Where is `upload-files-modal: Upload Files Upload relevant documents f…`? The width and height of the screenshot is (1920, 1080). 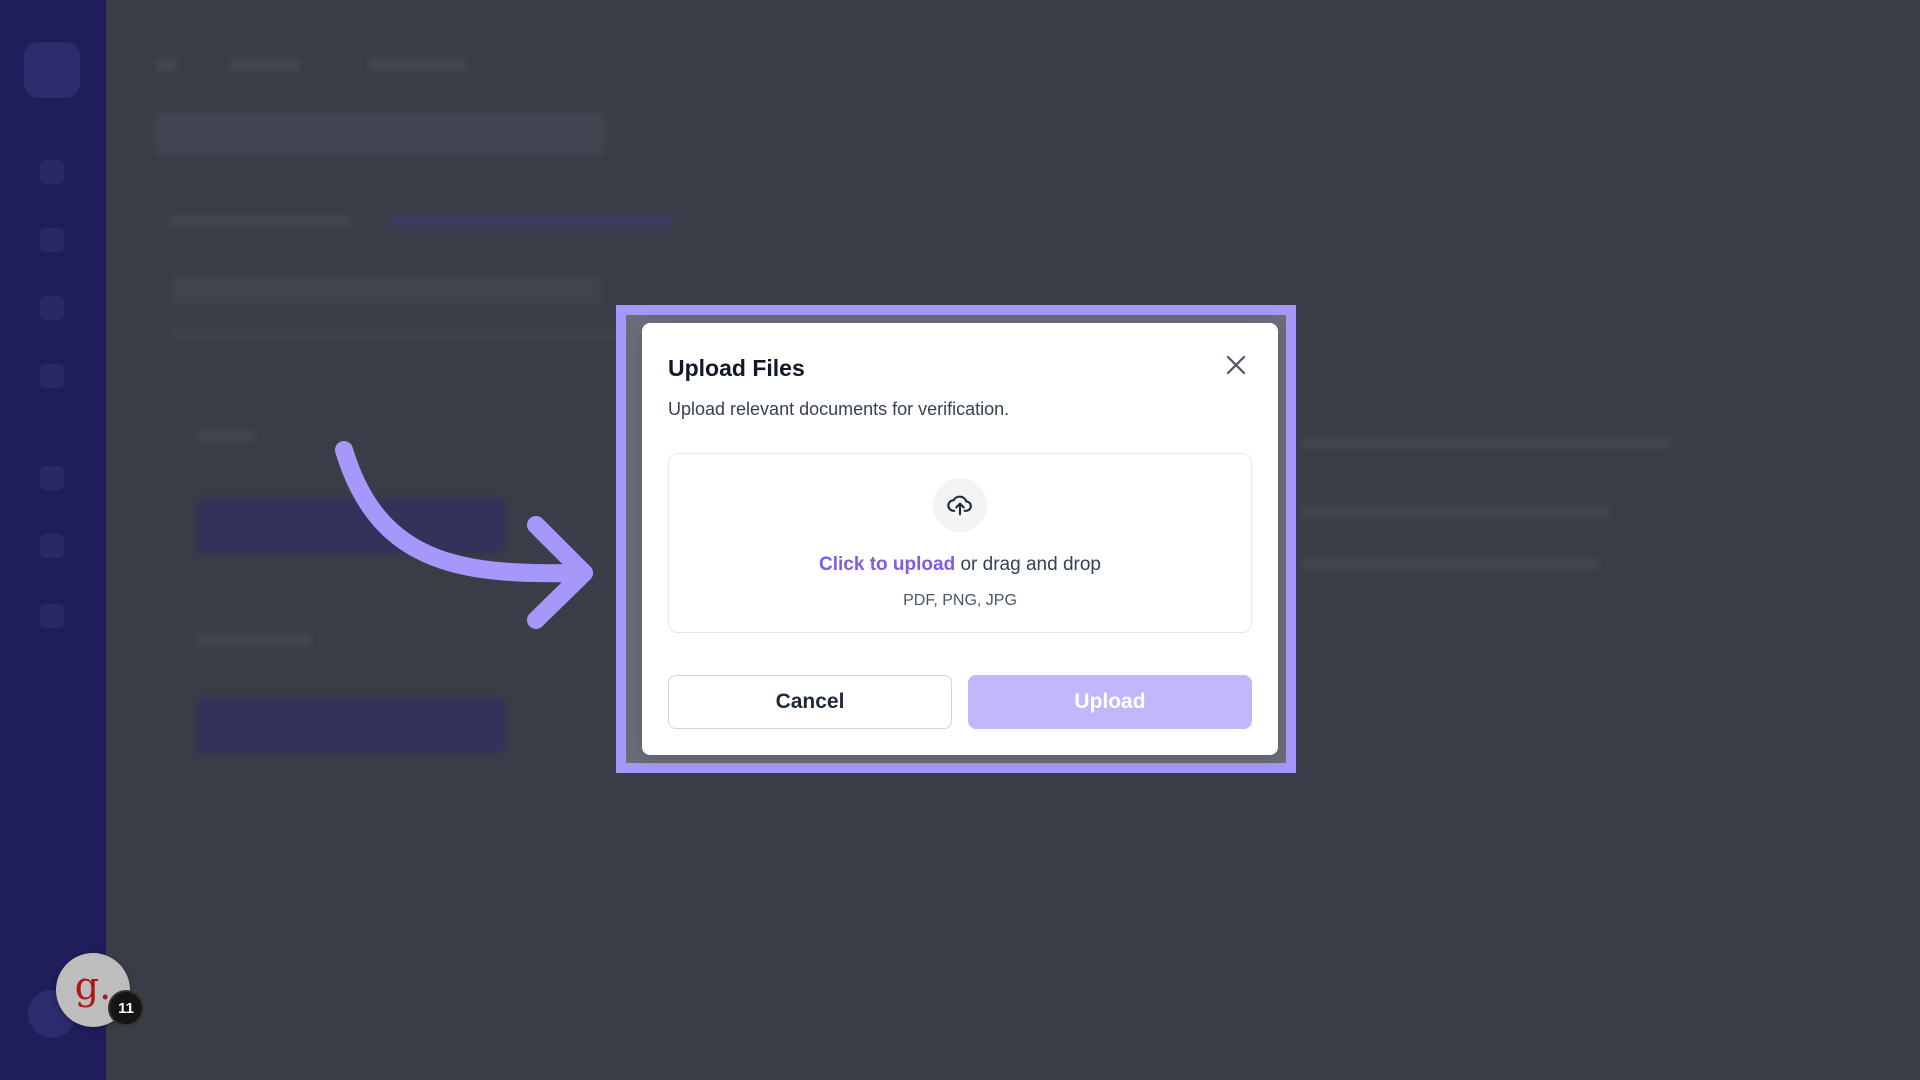
upload-files-modal: Upload Files Upload relevant documents f… is located at coordinates (960, 539).